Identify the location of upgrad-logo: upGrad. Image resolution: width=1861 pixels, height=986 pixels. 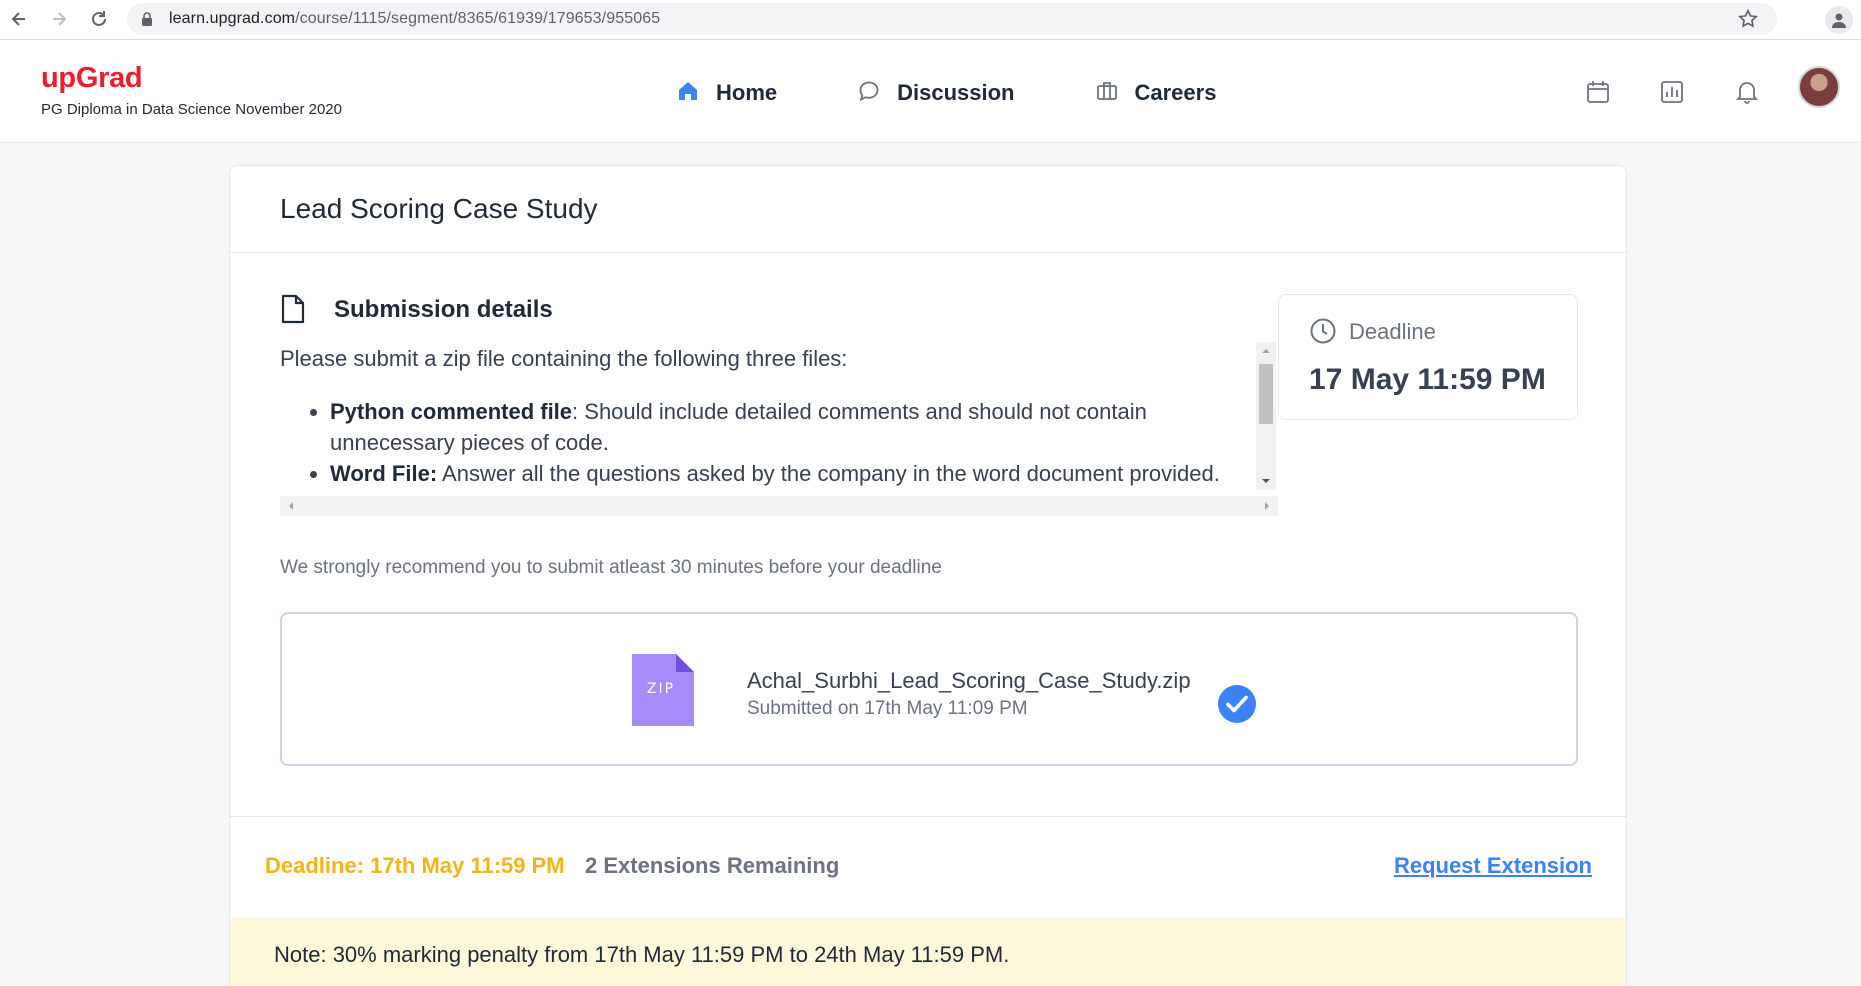
(92, 78).